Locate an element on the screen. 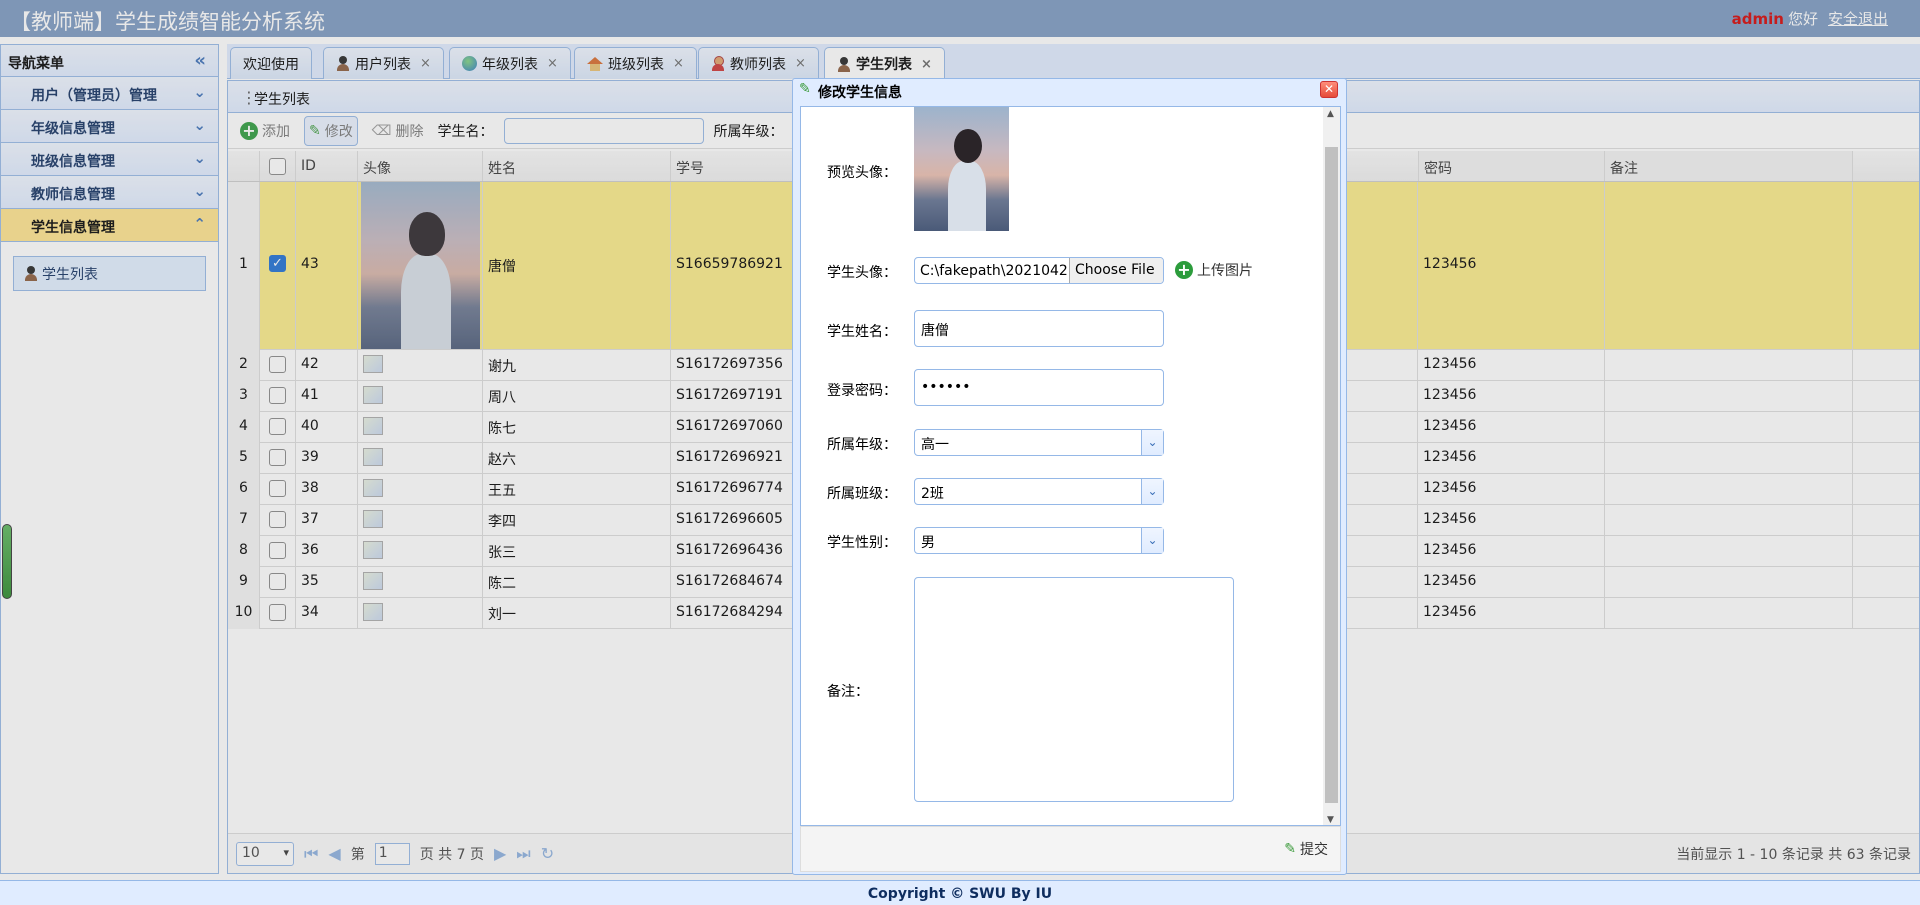  password-input: •••••• is located at coordinates (1039, 387).